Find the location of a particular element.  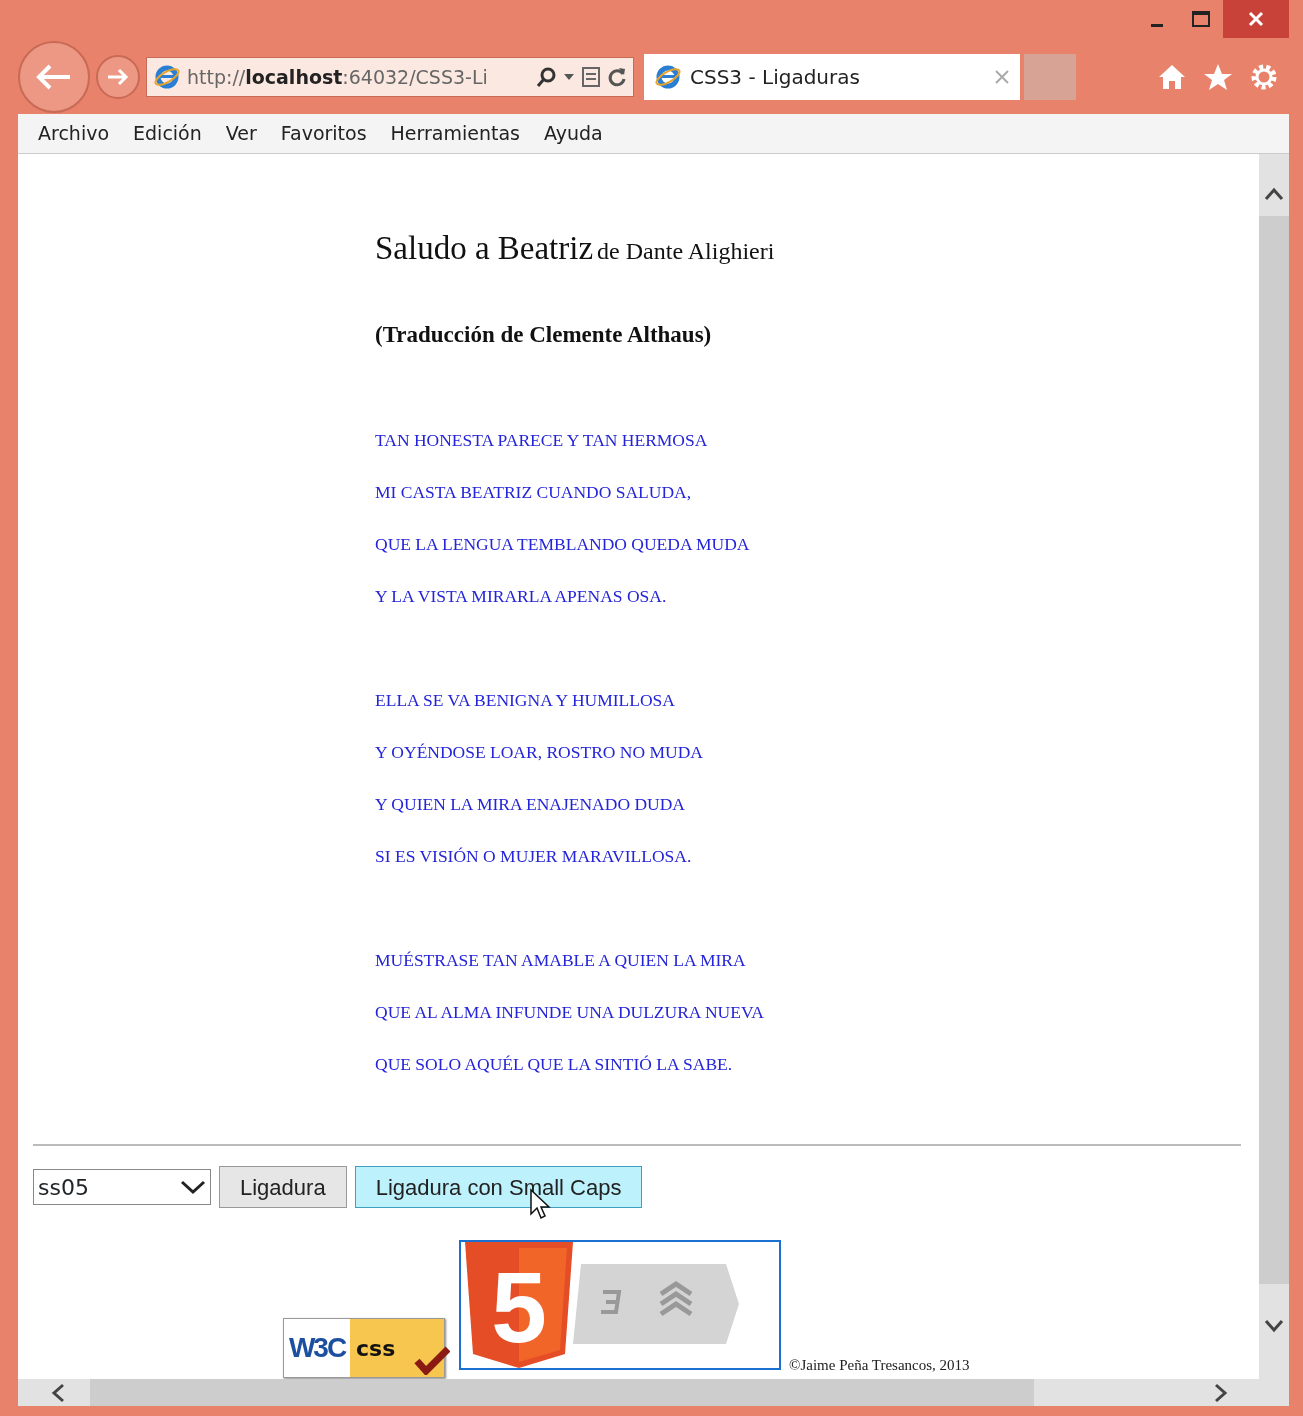

maximize-icon is located at coordinates (1201, 19).